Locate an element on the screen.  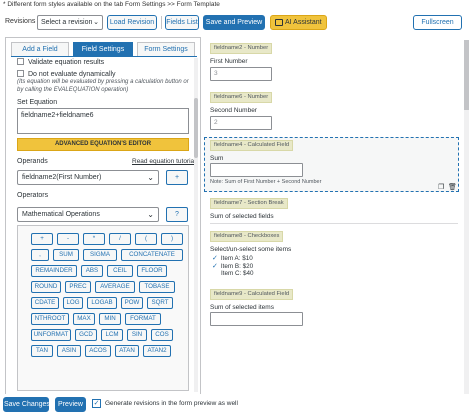
operator-multiply-button: * is located at coordinates (94, 239).